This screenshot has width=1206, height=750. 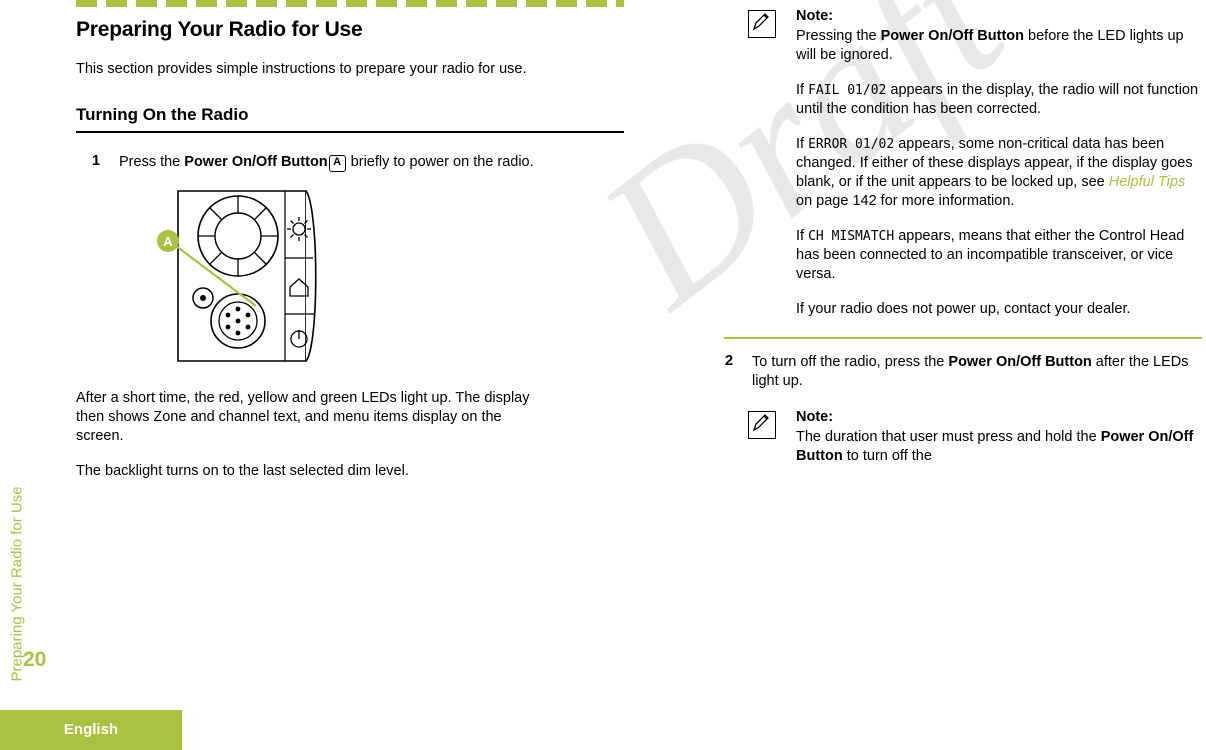 I want to click on note-pencil-icon, so click(x=762, y=24).